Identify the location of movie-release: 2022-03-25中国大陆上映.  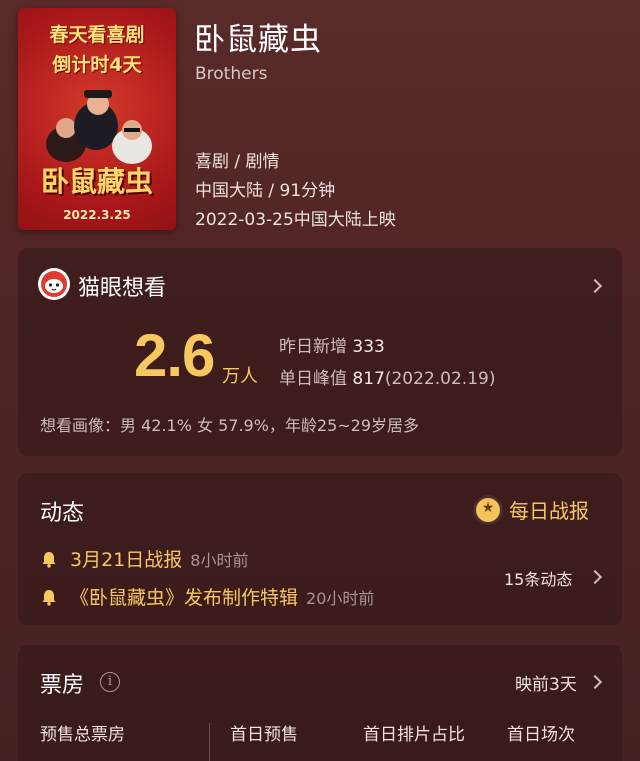
(295, 220).